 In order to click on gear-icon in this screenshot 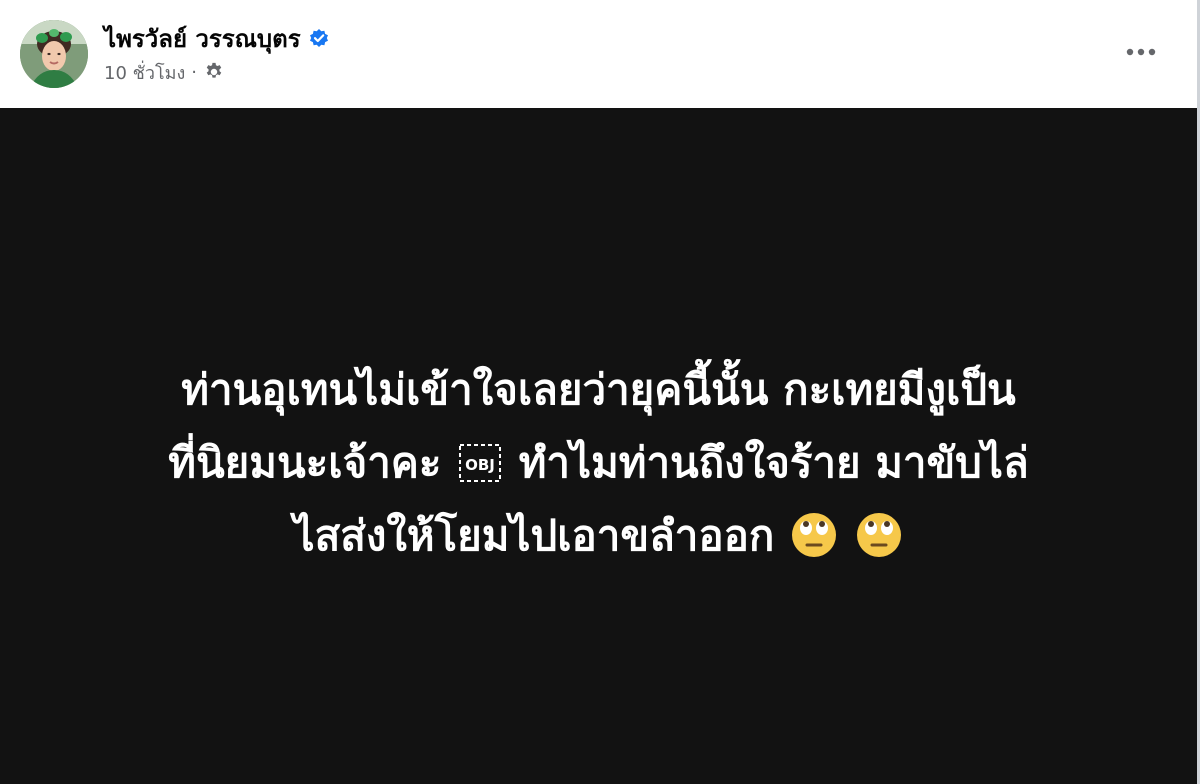, I will do `click(214, 72)`.